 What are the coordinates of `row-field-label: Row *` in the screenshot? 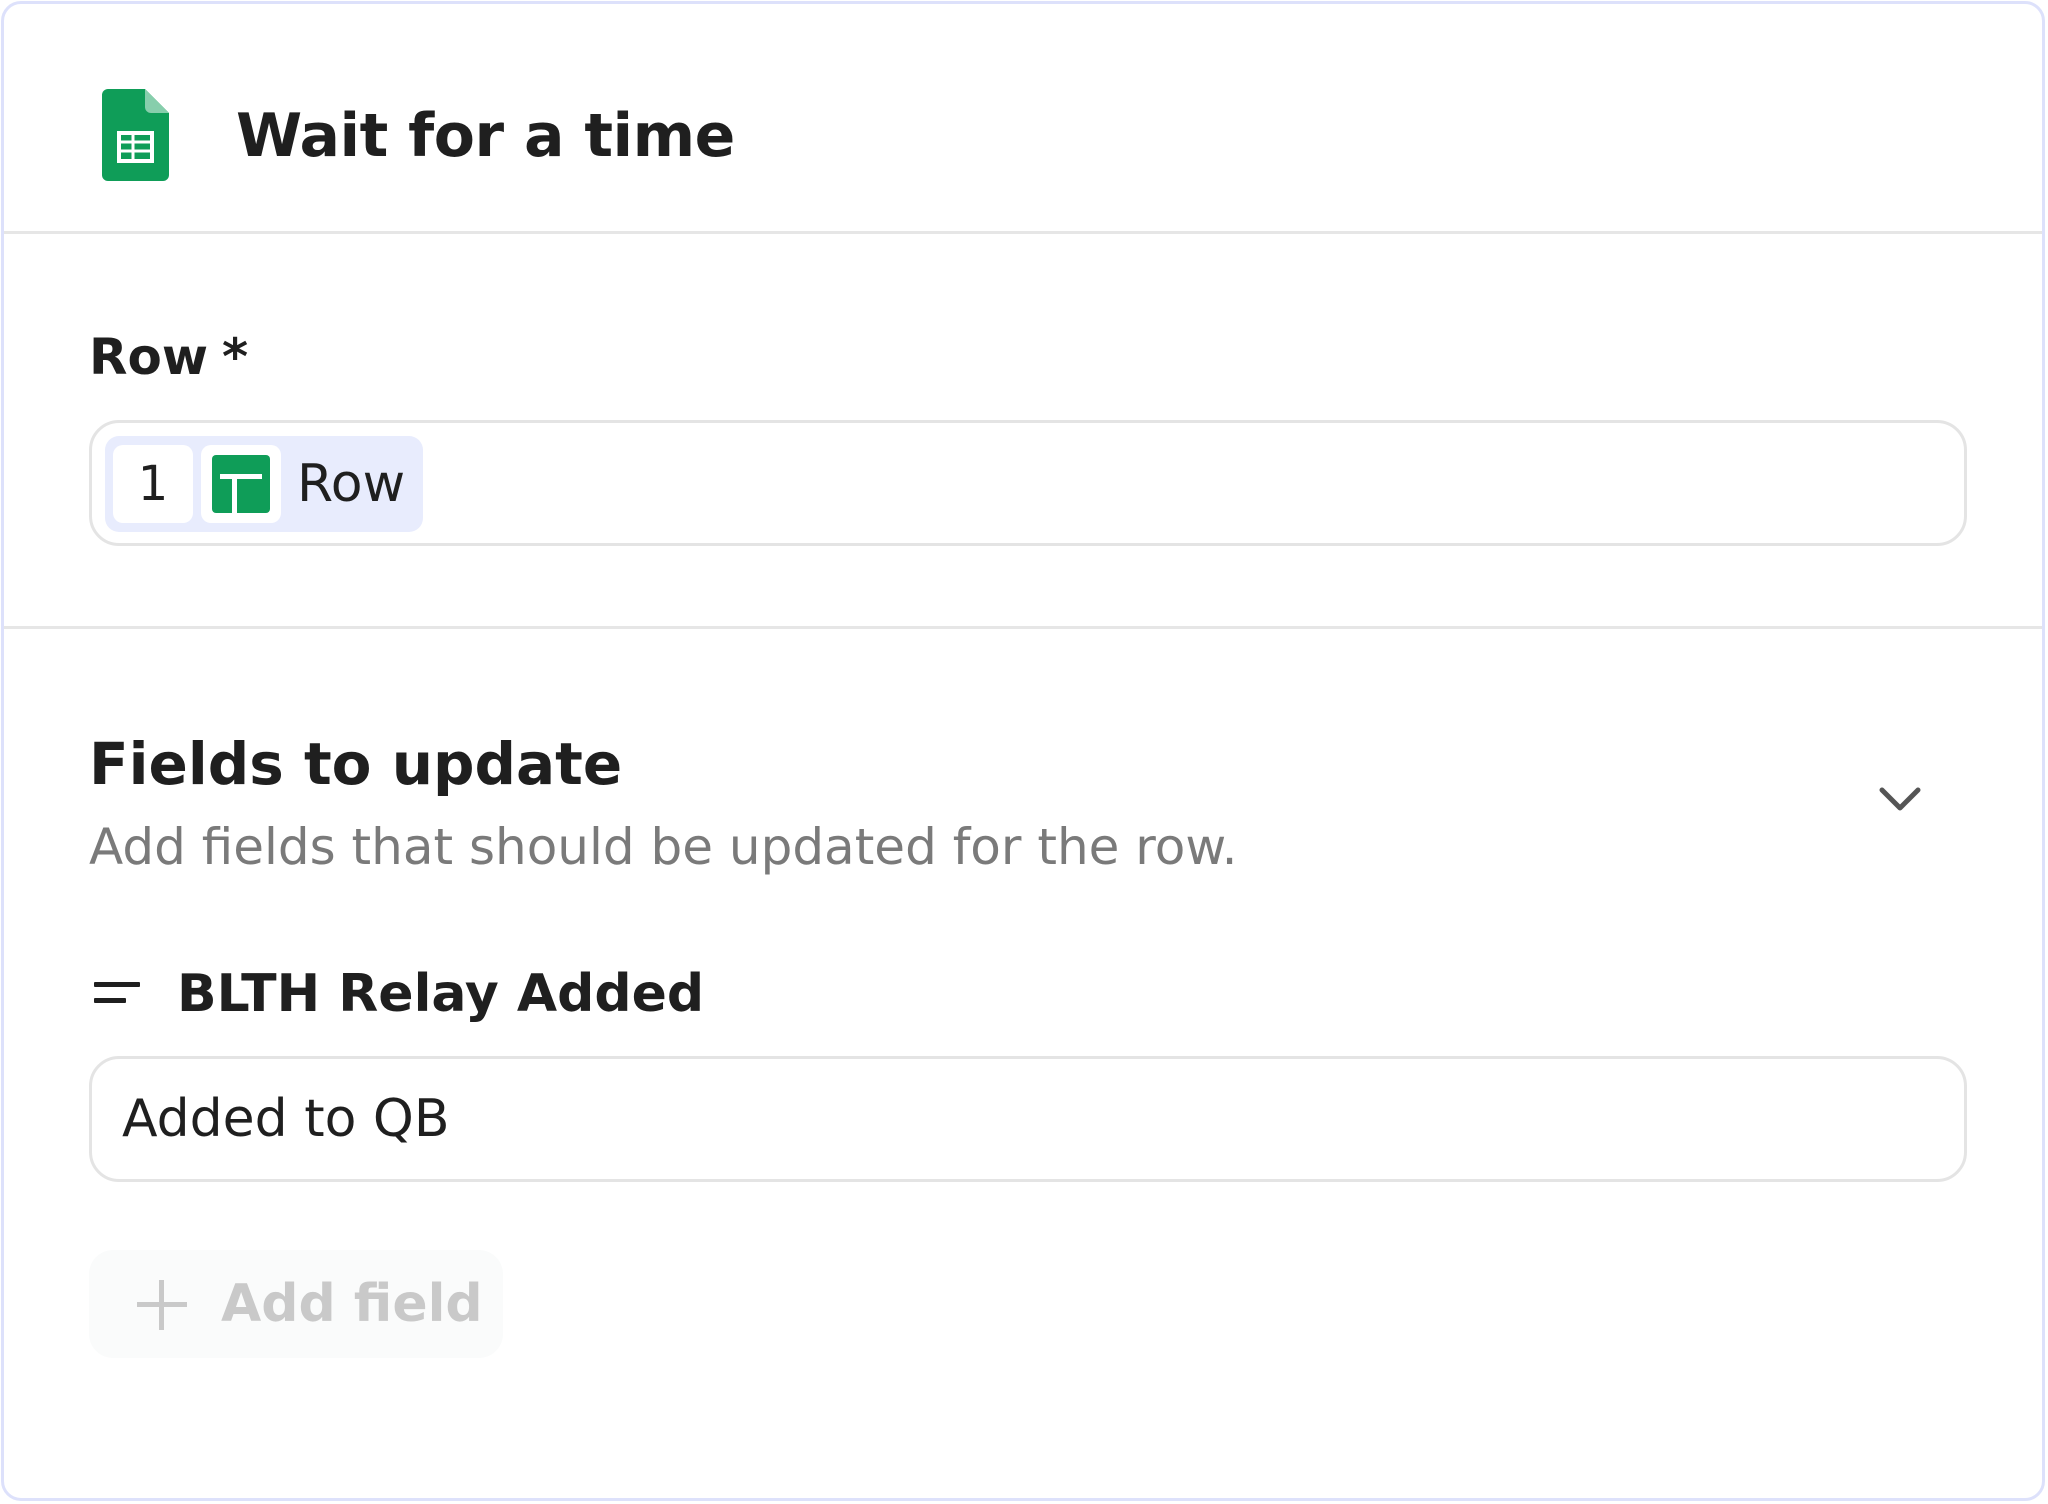 It's located at (168, 357).